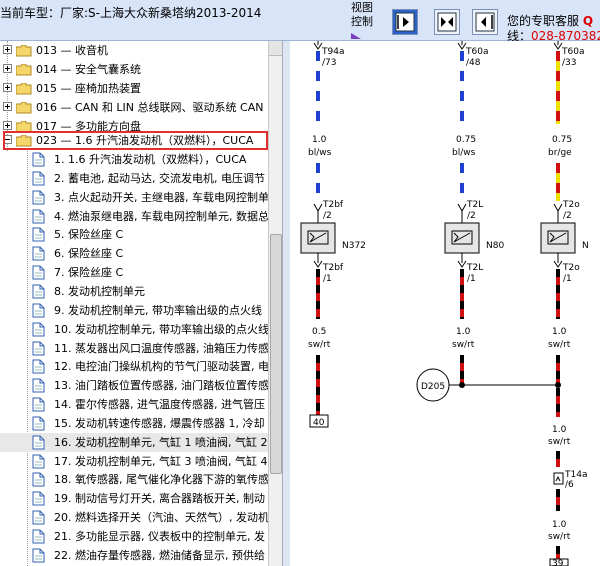 The width and height of the screenshot is (600, 566). Describe the element at coordinates (569, 485) in the screenshot. I see `connector-pin: /6` at that location.